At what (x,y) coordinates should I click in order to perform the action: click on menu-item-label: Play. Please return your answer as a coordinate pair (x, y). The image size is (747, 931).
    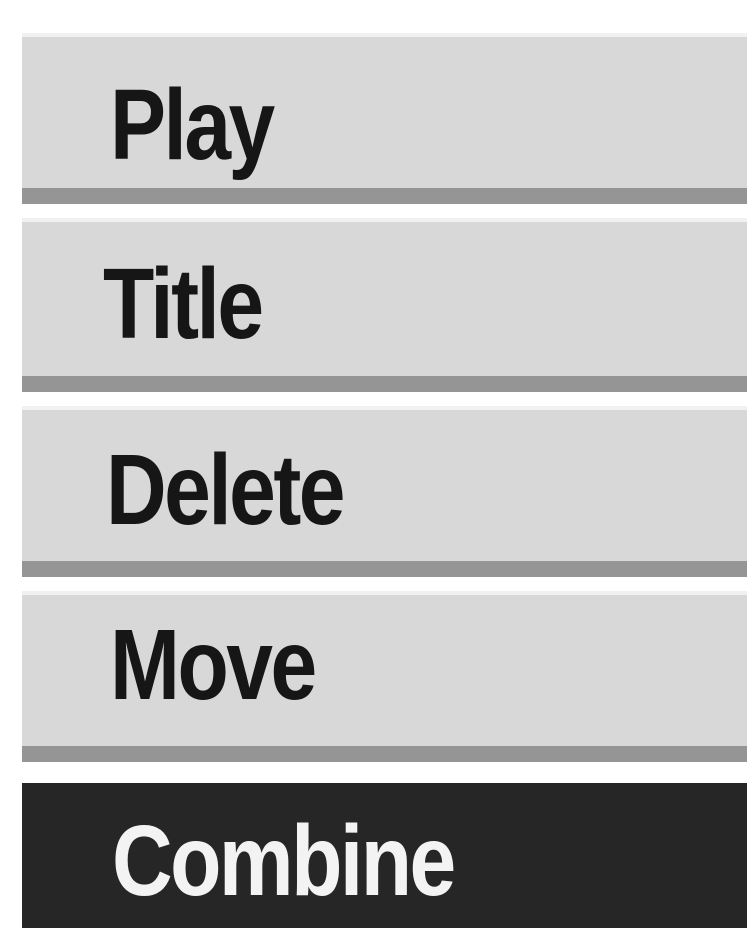
    Looking at the image, I should click on (192, 125).